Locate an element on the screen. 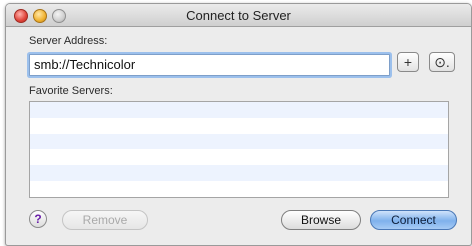  connect-button: Connect is located at coordinates (413, 220).